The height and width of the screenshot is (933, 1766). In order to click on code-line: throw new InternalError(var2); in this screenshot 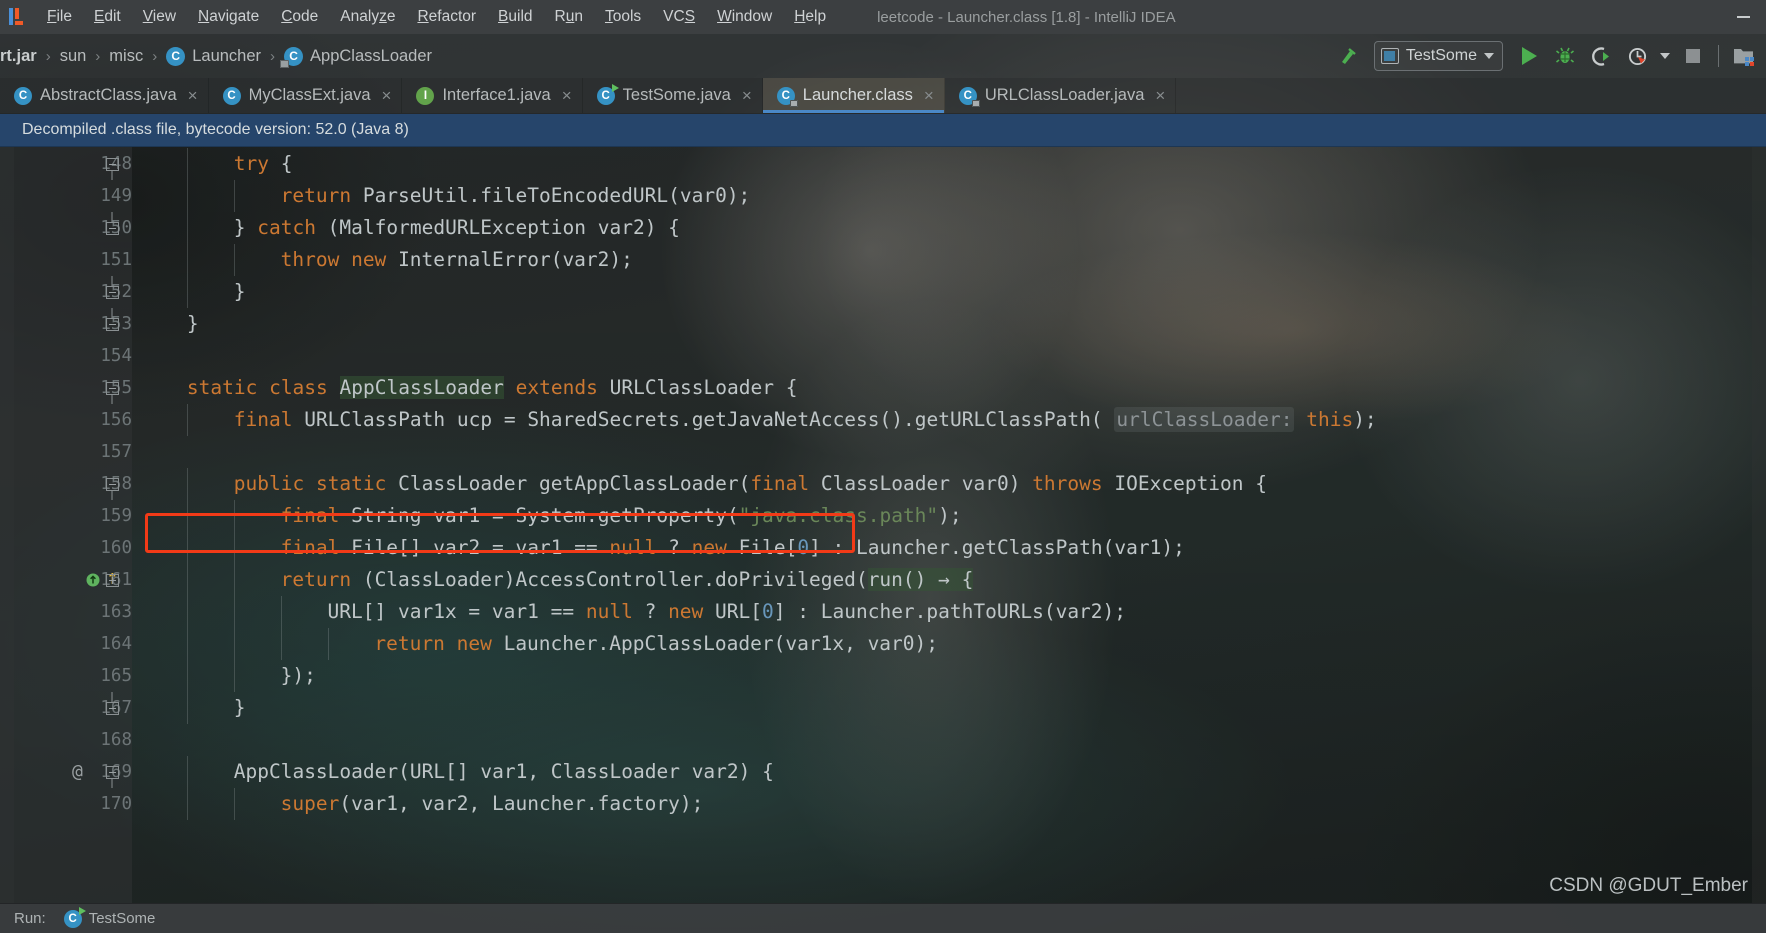, I will do `click(457, 260)`.